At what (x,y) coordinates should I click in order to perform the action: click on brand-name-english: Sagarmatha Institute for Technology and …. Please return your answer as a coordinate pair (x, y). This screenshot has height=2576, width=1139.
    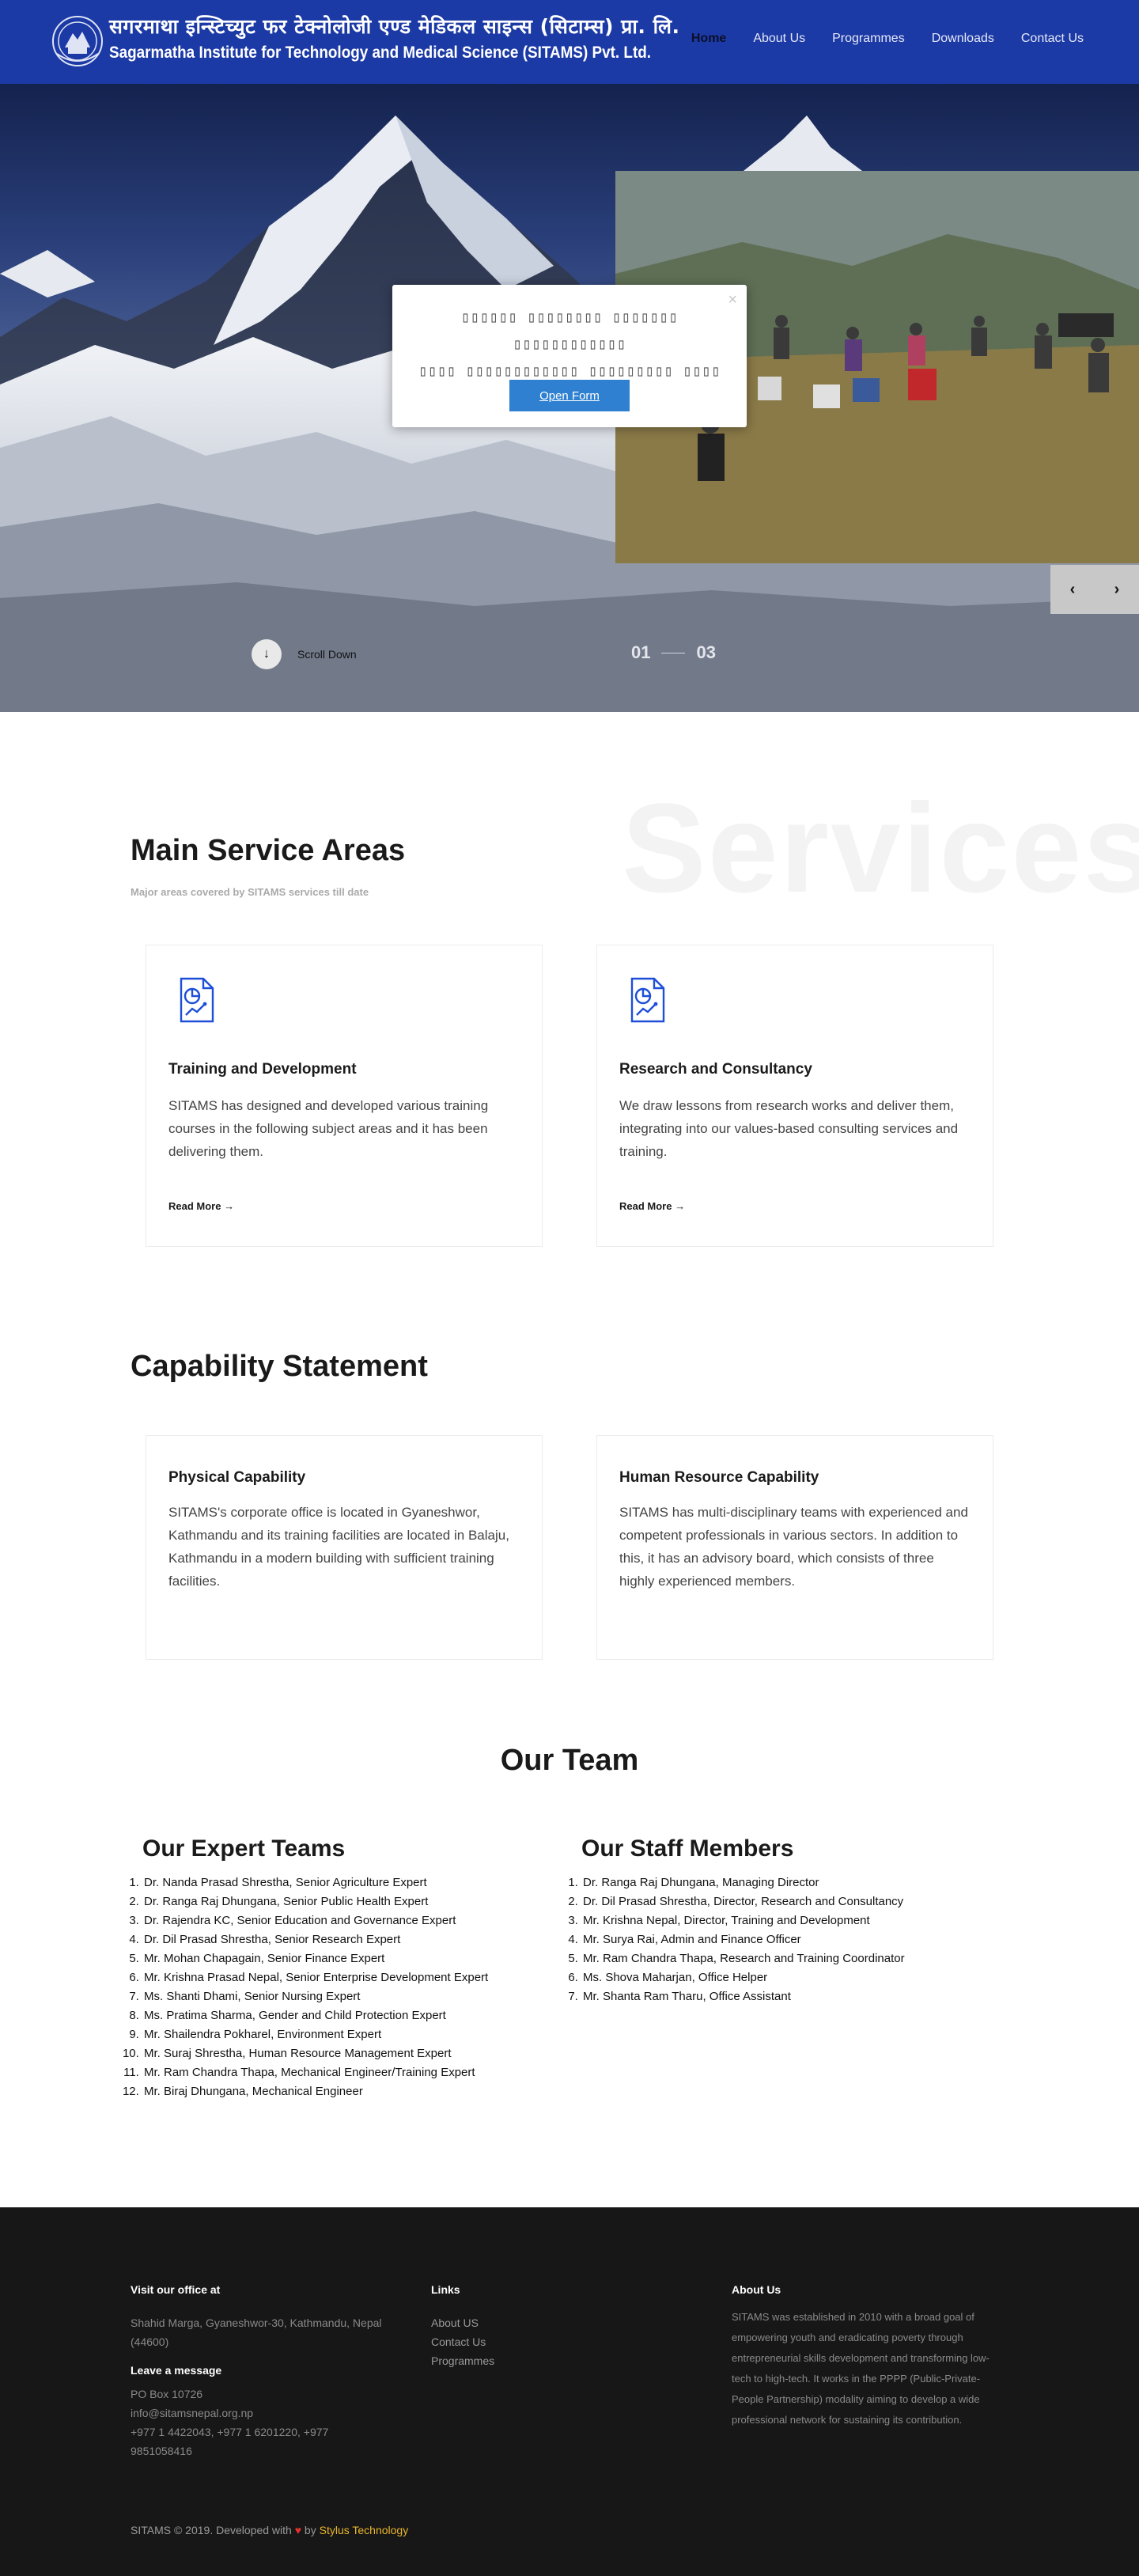
    Looking at the image, I should click on (380, 53).